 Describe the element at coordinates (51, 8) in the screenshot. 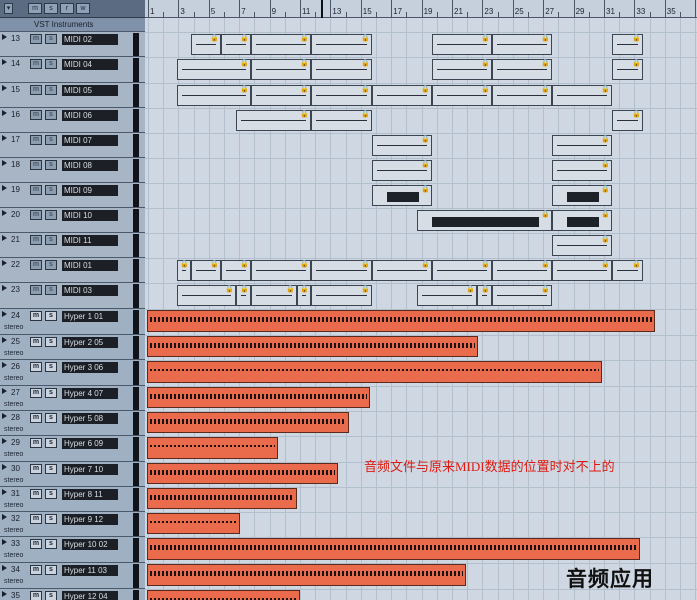

I see `solo-all-button: s` at that location.